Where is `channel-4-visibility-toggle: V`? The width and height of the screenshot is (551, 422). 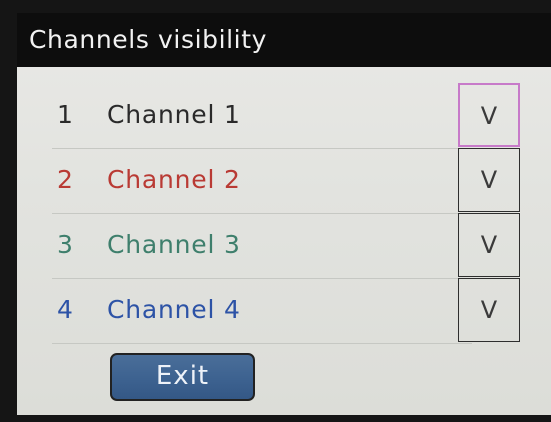
channel-4-visibility-toggle: V is located at coordinates (489, 310).